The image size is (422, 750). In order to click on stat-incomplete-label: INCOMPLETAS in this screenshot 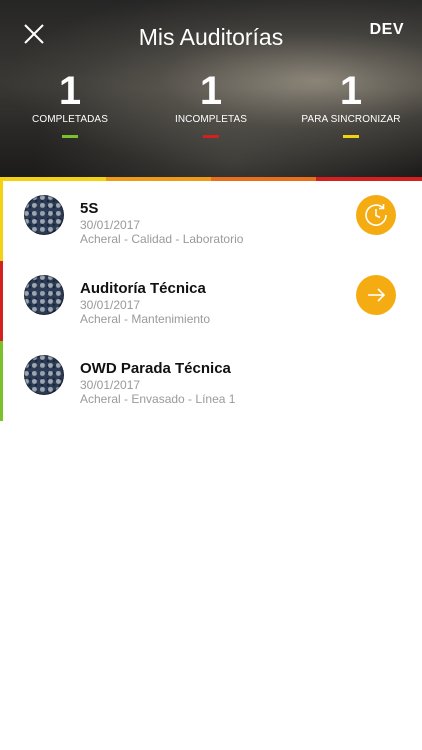, I will do `click(211, 119)`.